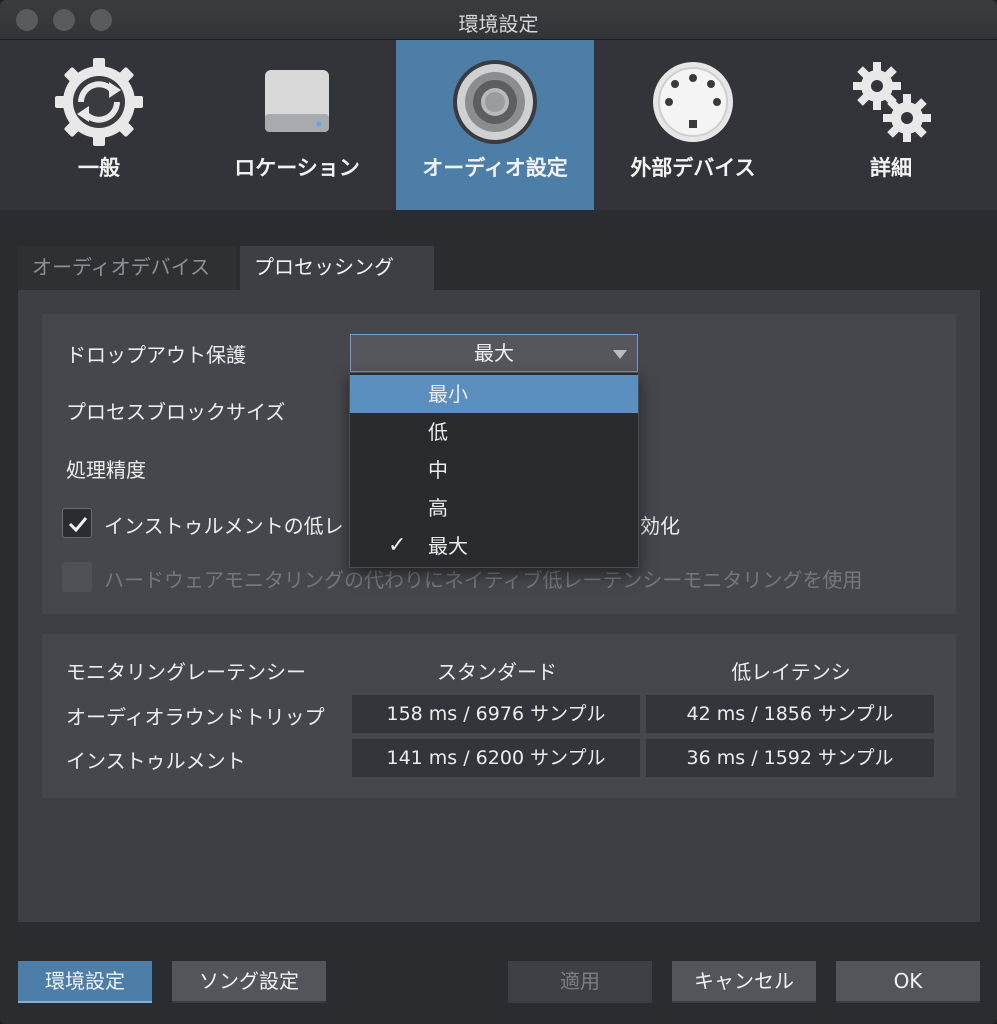 The width and height of the screenshot is (997, 1024). I want to click on instrument-standard-value: 141 ms / 6200 サンプル, so click(496, 758).